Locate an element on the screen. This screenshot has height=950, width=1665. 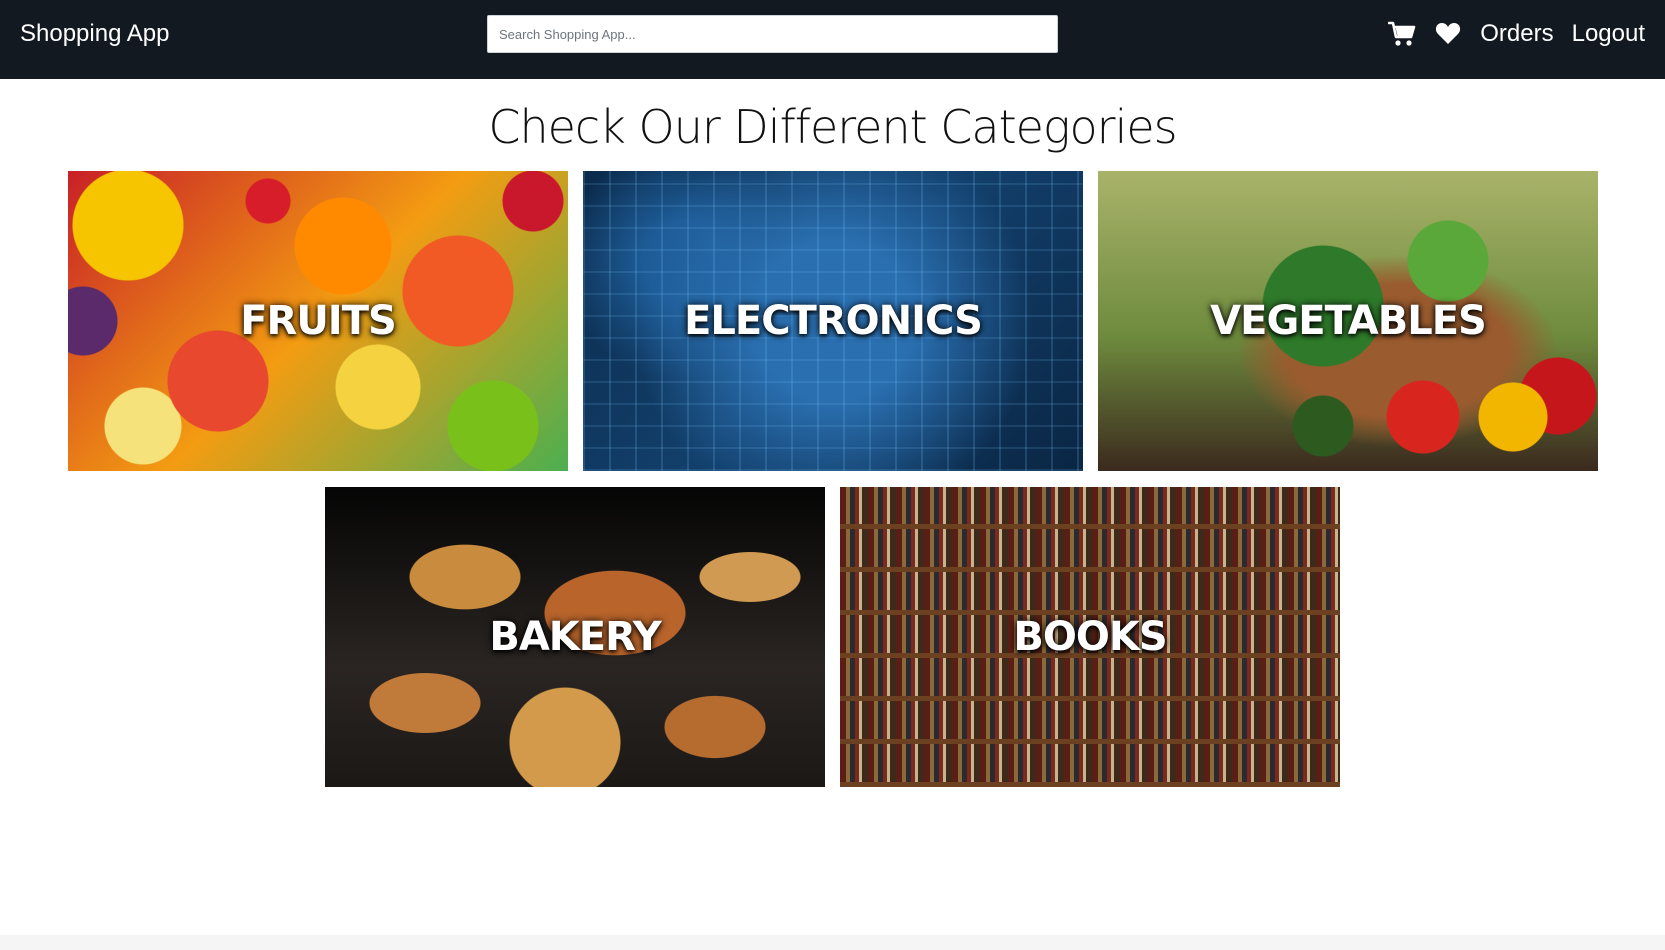
category-card-bakery: BAKERY is located at coordinates (575, 637).